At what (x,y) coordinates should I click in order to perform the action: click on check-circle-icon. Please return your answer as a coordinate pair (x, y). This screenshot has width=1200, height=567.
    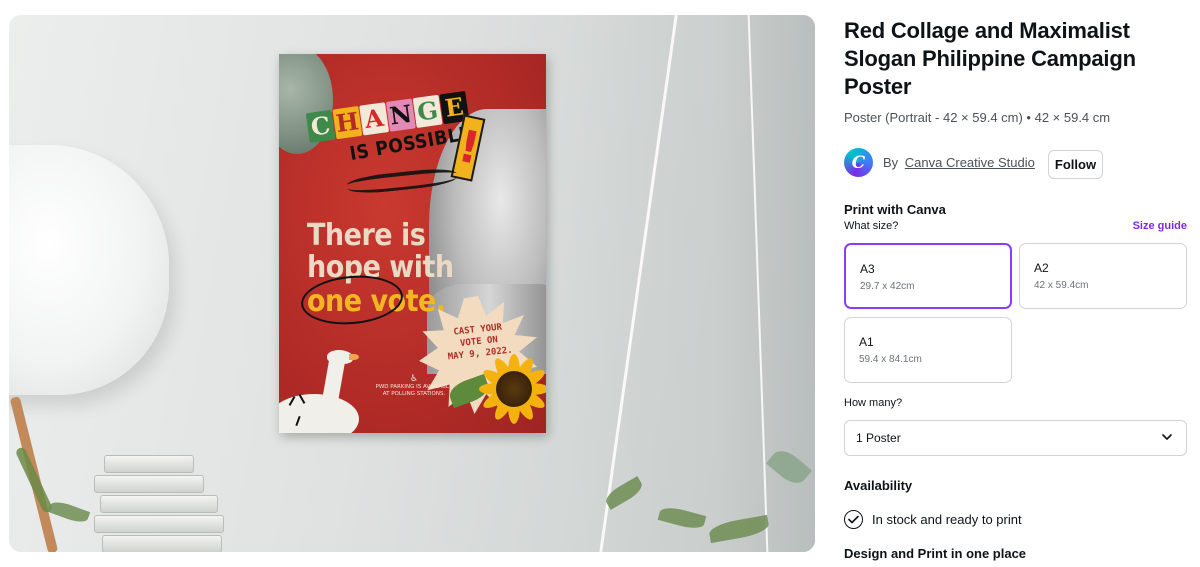
    Looking at the image, I should click on (853, 519).